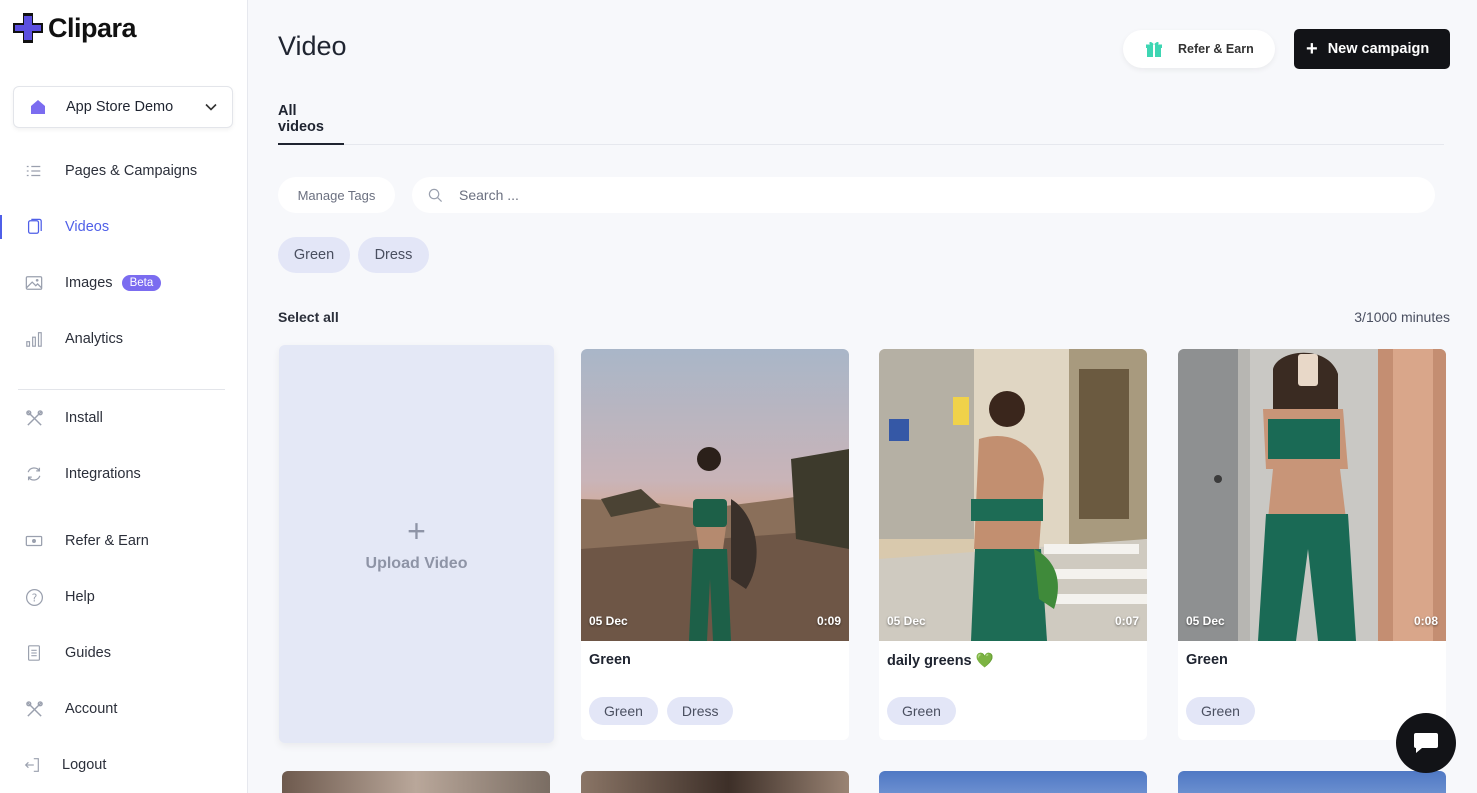 This screenshot has width=1477, height=793. What do you see at coordinates (80, 597) in the screenshot?
I see `sidebar-item-label: Help` at bounding box center [80, 597].